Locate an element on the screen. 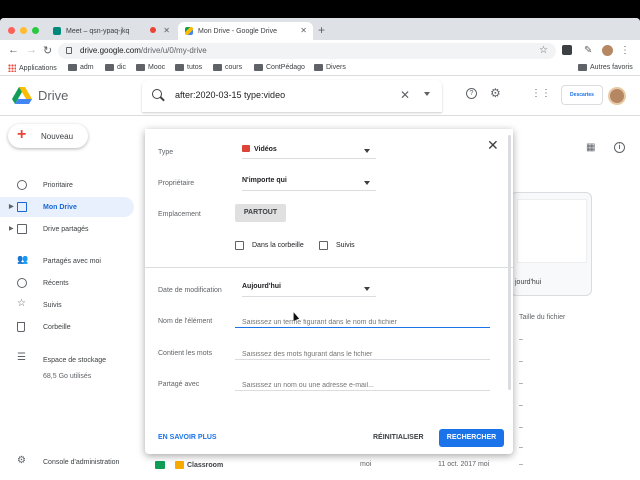 This screenshot has width=640, height=480. org-logo: Descartes is located at coordinates (582, 95).